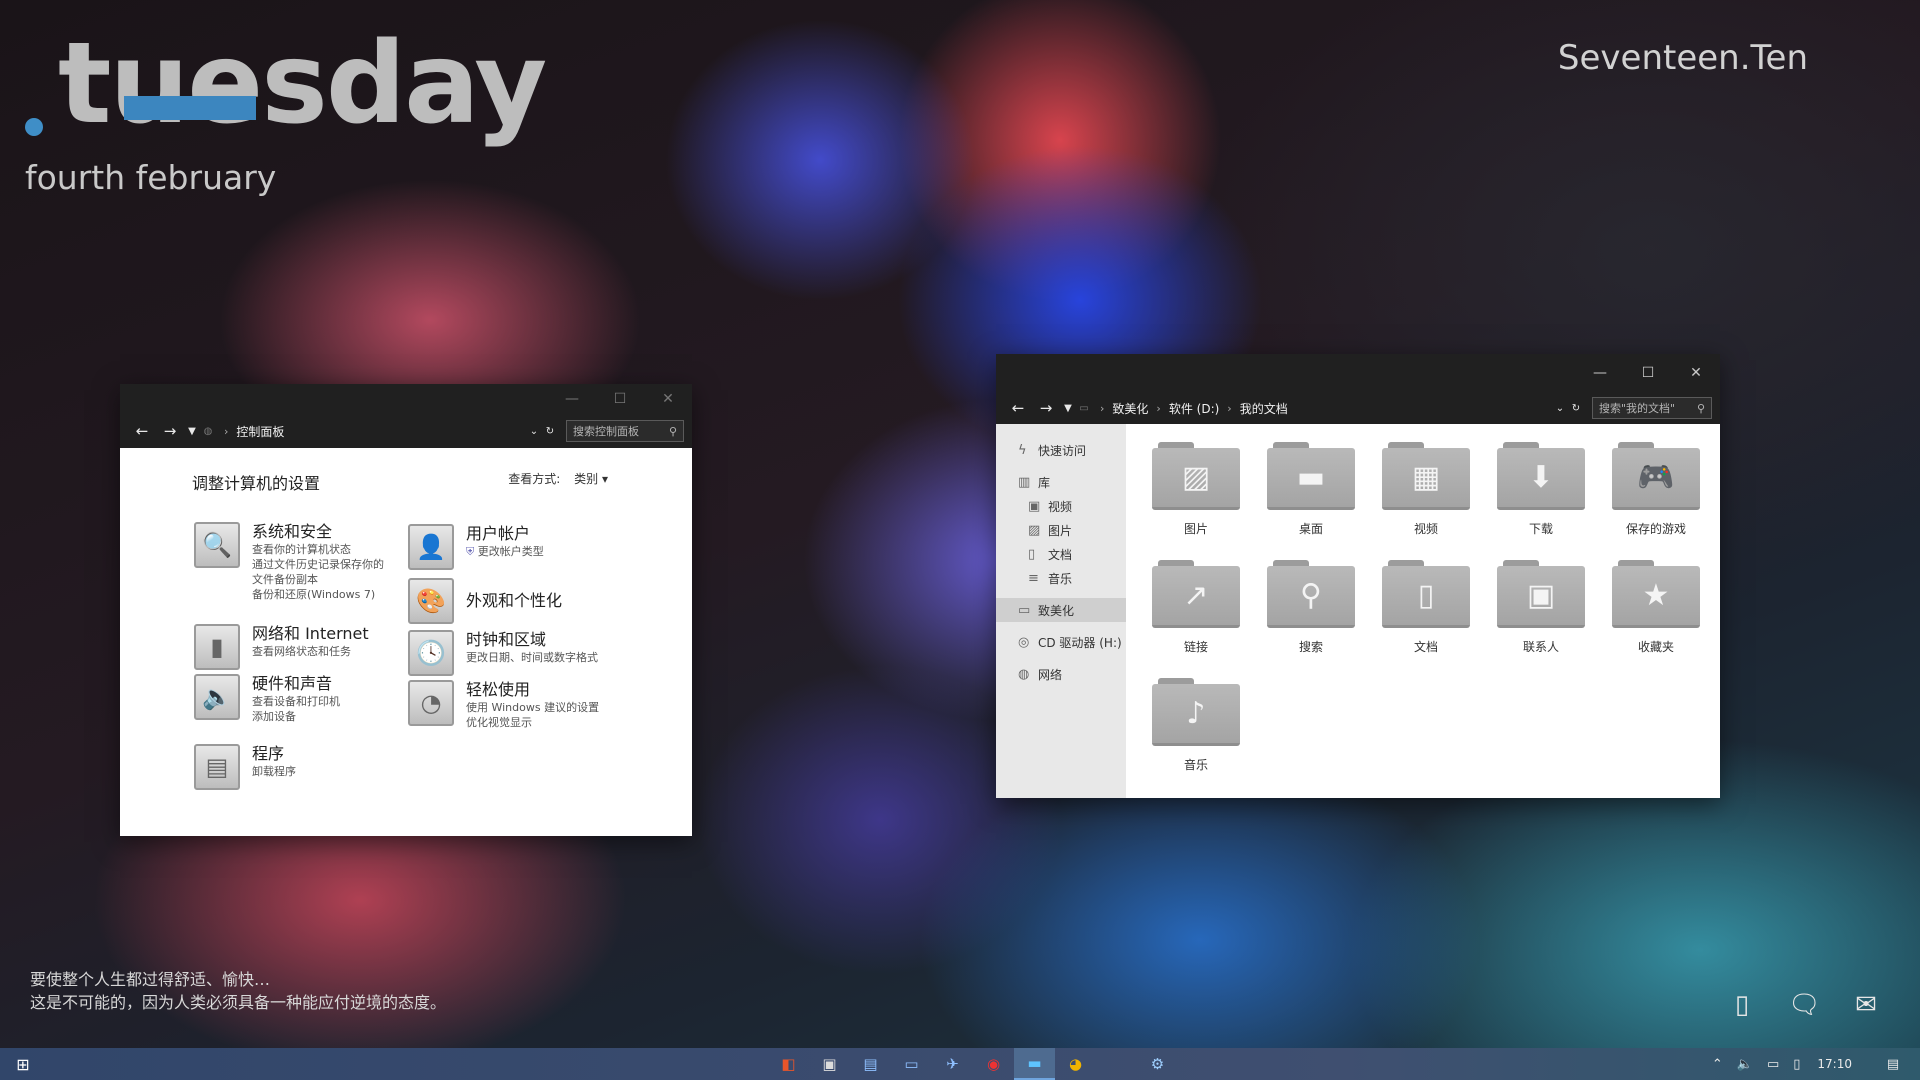 This screenshot has height=1080, width=1920. Describe the element at coordinates (1075, 1064) in the screenshot. I see `chrome-icon: ◕` at that location.